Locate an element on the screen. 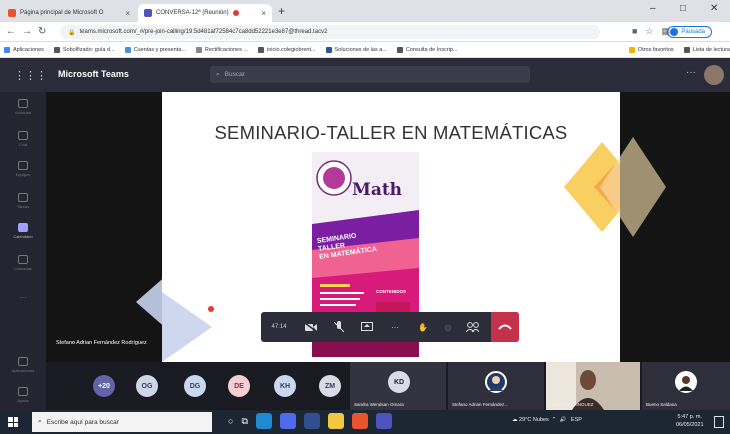 Image resolution: width=730 pixels, height=434 pixels. browser-tab-active: CONVERSA-12ª (Reunión) × is located at coordinates (205, 13).